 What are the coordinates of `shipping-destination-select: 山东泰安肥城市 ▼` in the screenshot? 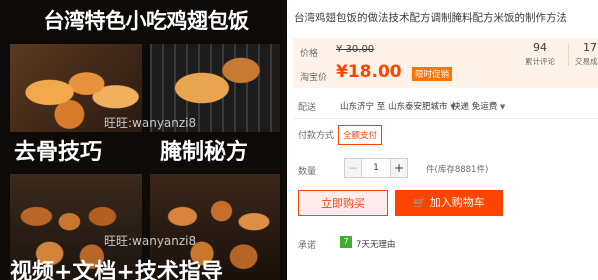 It's located at (422, 106).